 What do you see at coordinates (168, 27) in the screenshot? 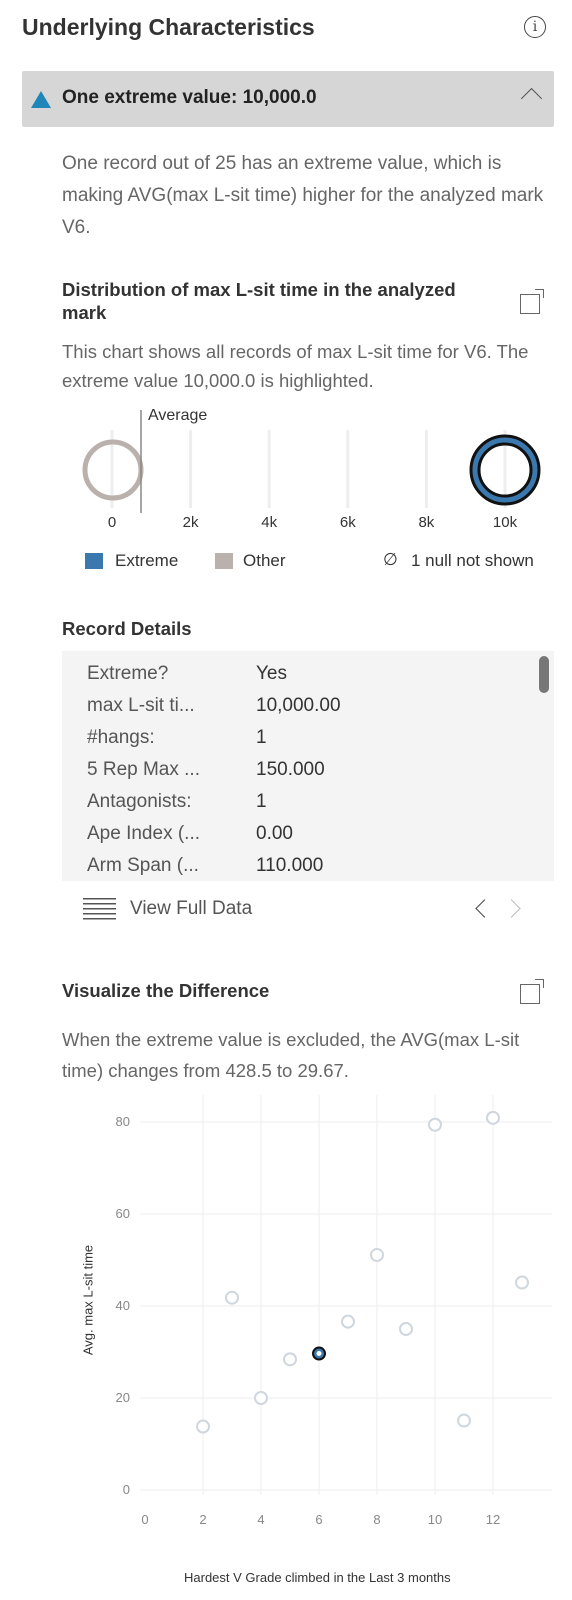
I see `panel-title: Underlying Characteristics` at bounding box center [168, 27].